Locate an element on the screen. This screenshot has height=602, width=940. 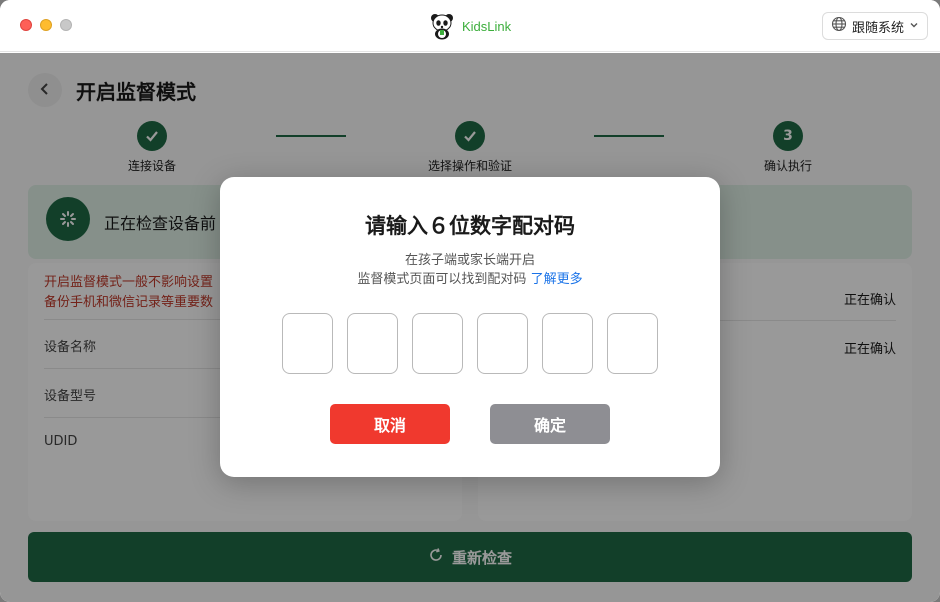
cancel-button: 取消 is located at coordinates (390, 424).